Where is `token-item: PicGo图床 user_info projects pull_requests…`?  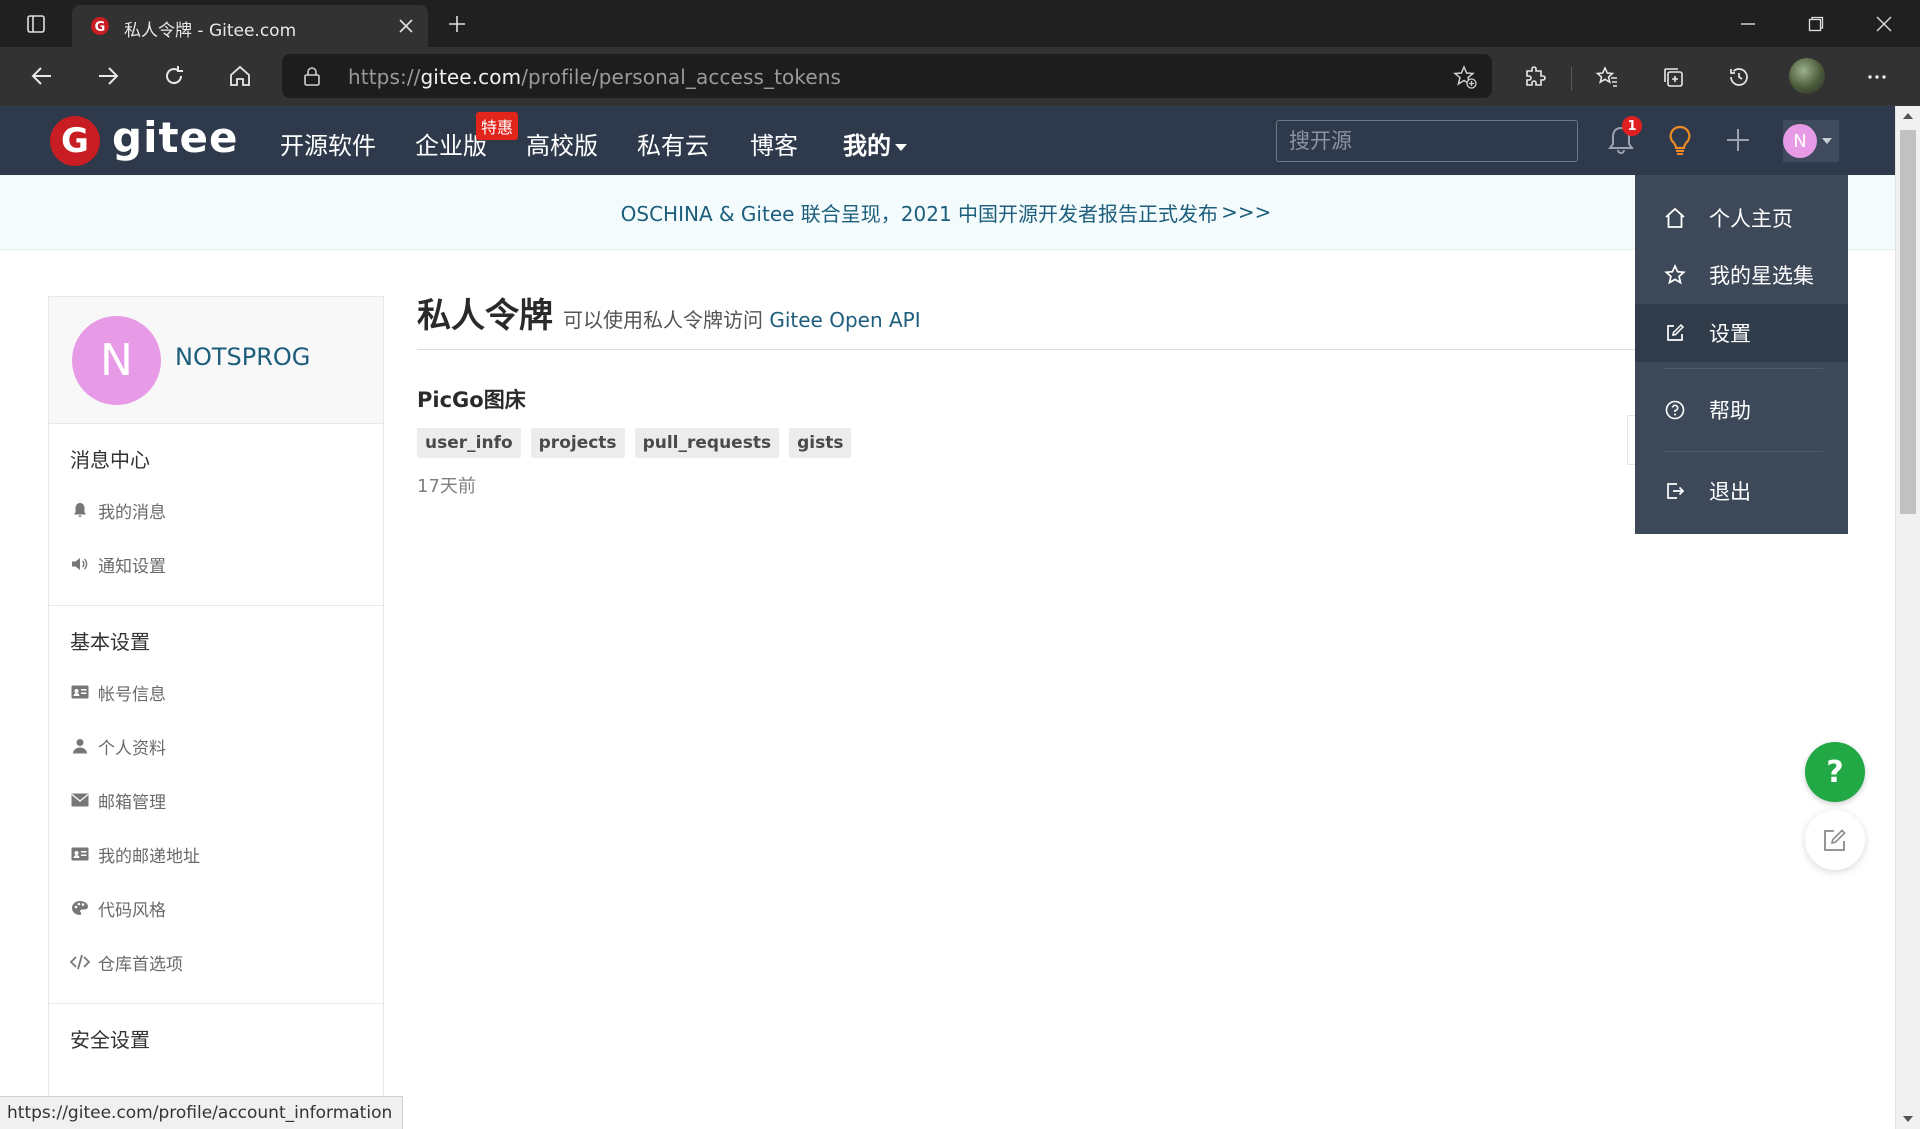
token-item: PicGo图床 user_info projects pull_requests… is located at coordinates (1027, 441).